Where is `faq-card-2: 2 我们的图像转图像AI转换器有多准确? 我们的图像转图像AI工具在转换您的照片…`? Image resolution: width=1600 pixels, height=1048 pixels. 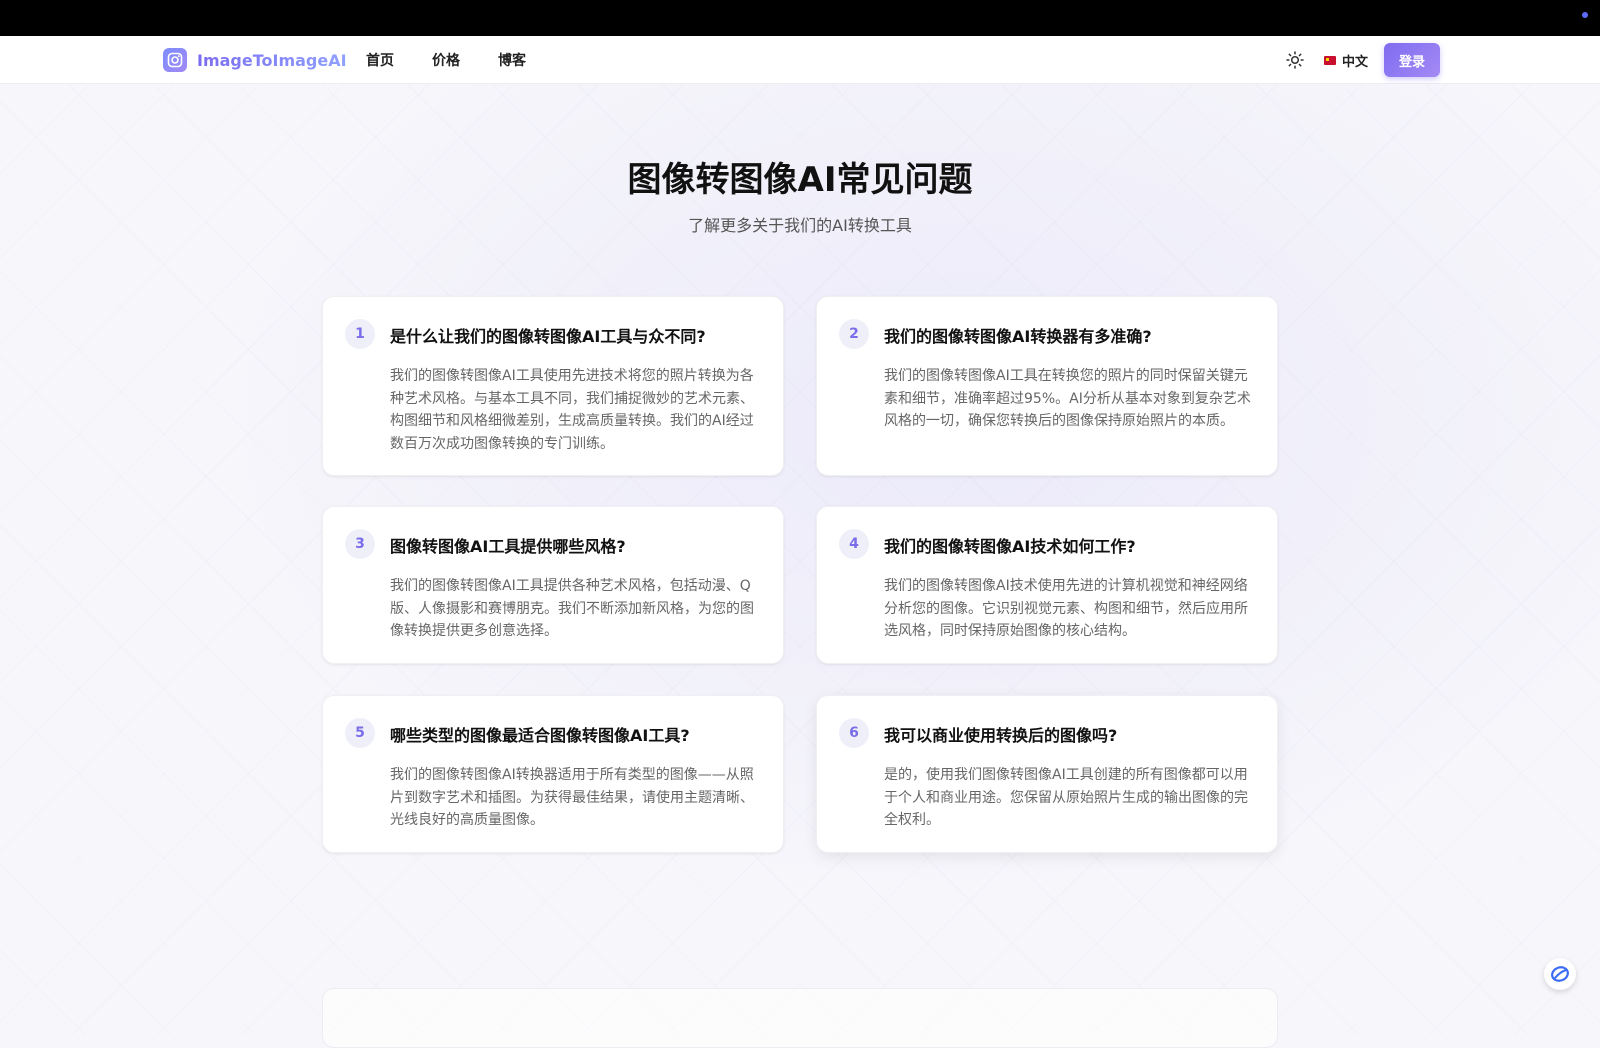 faq-card-2: 2 我们的图像转图像AI转换器有多准确? 我们的图像转图像AI工具在转换您的照片… is located at coordinates (1047, 386).